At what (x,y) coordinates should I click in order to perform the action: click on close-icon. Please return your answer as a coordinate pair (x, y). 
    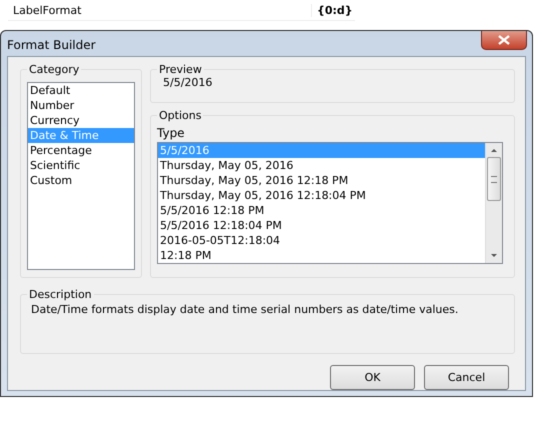
    Looking at the image, I should click on (504, 40).